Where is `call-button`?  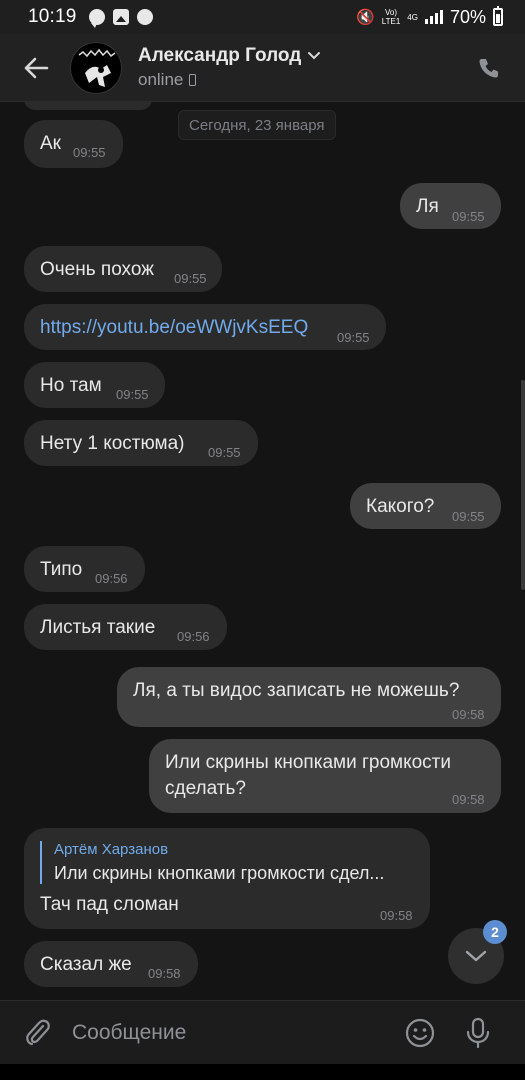
call-button is located at coordinates (489, 68).